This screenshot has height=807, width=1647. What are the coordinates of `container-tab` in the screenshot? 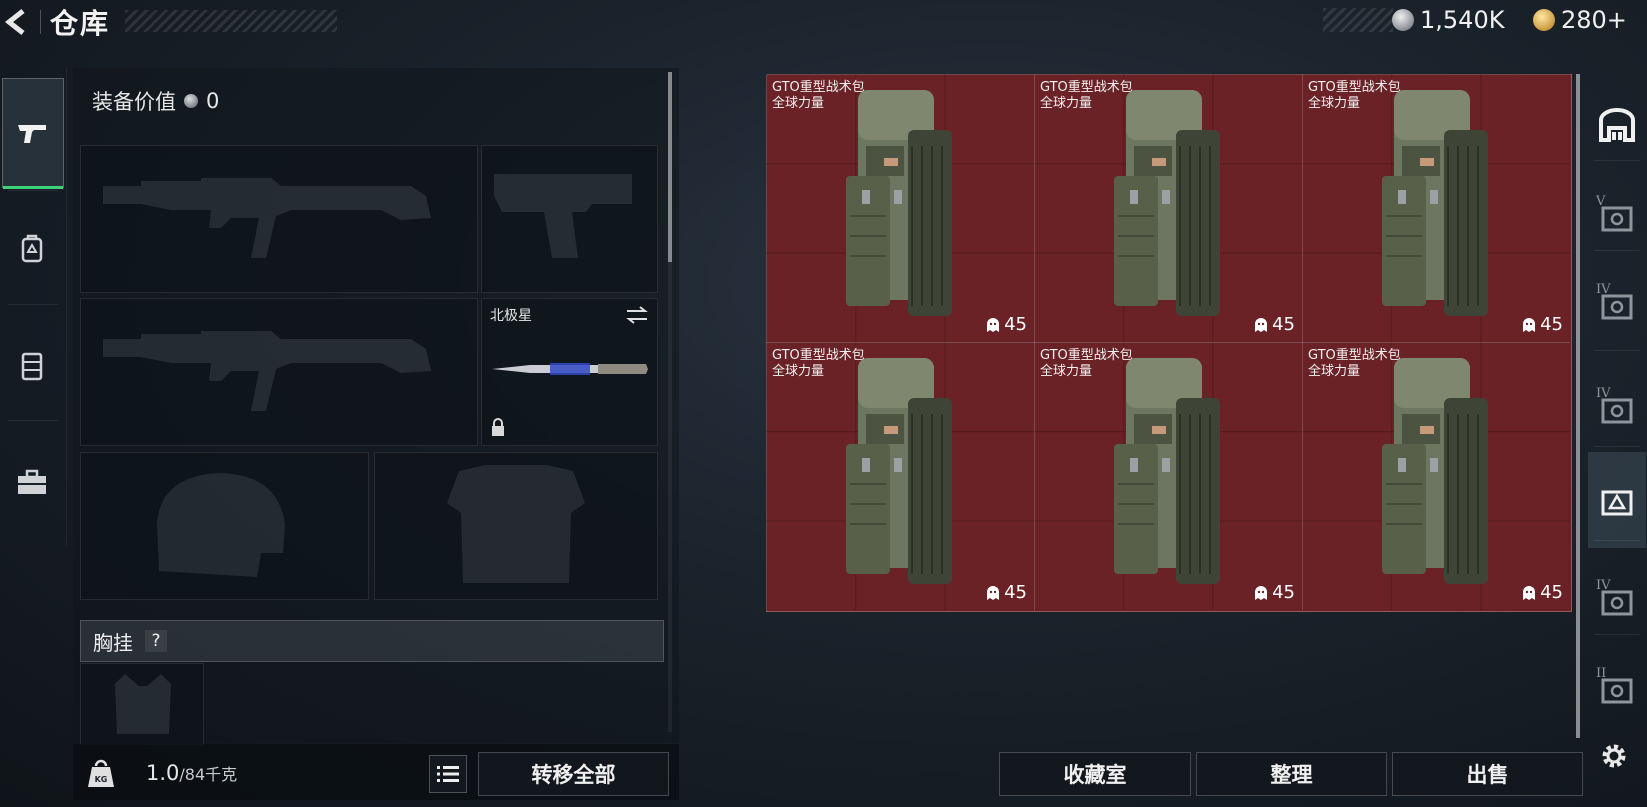 It's located at (1617, 500).